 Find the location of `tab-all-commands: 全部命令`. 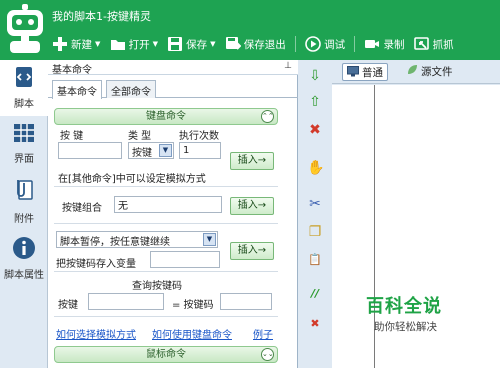

tab-all-commands: 全部命令 is located at coordinates (131, 89).